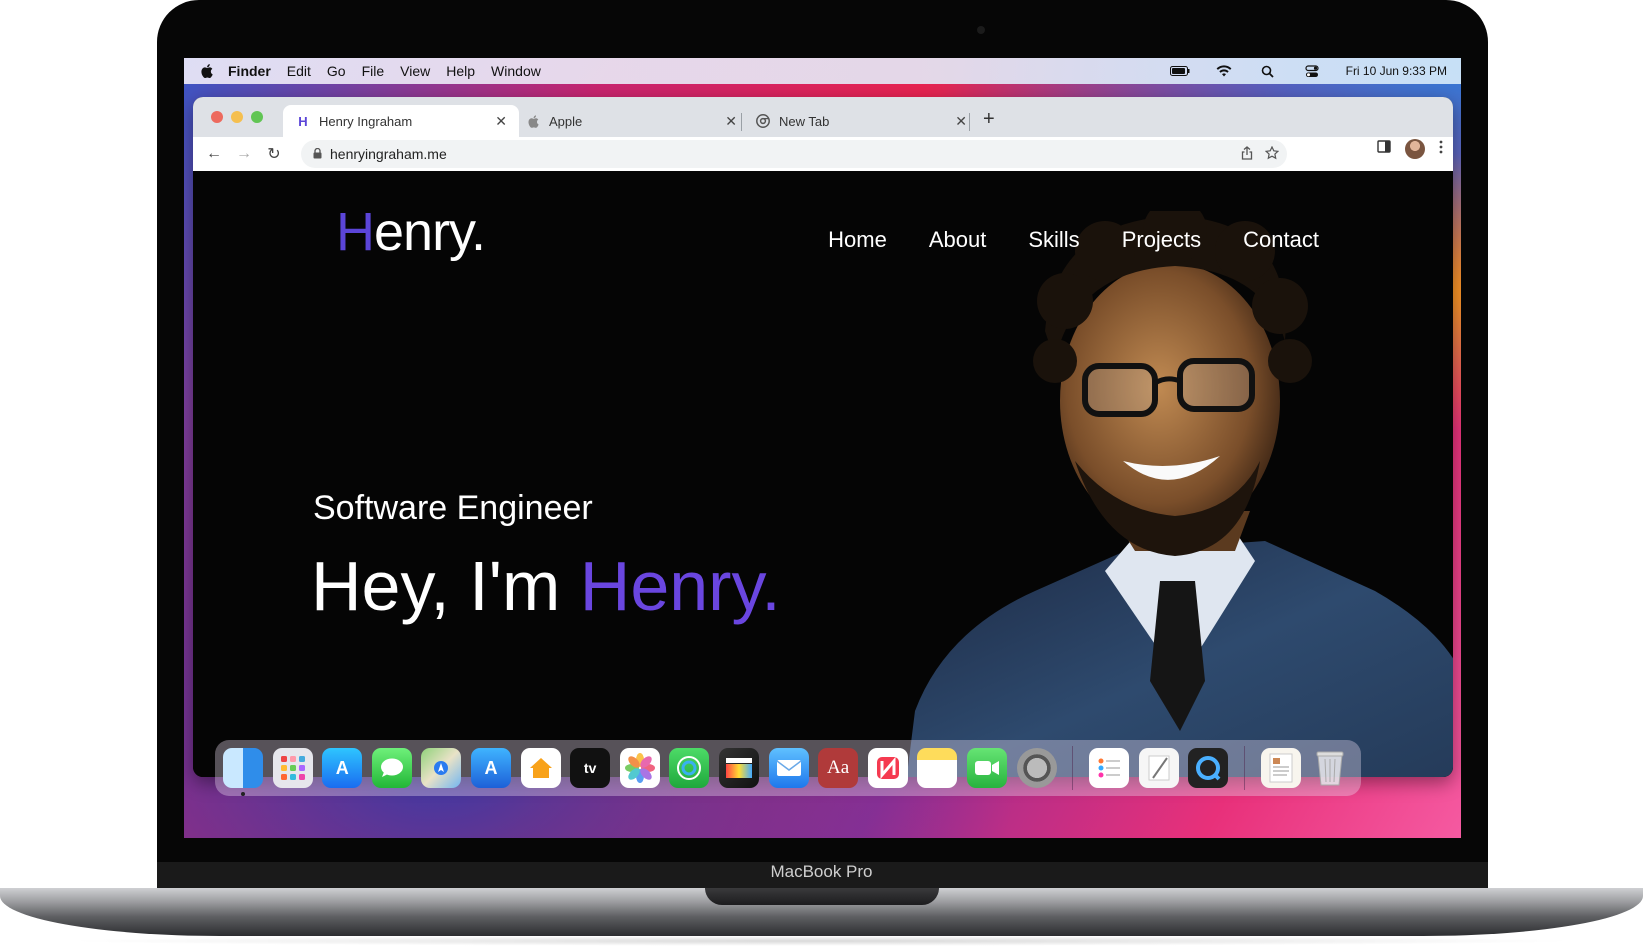  Describe the element at coordinates (249, 71) in the screenshot. I see `menu-app-name: Finder` at that location.